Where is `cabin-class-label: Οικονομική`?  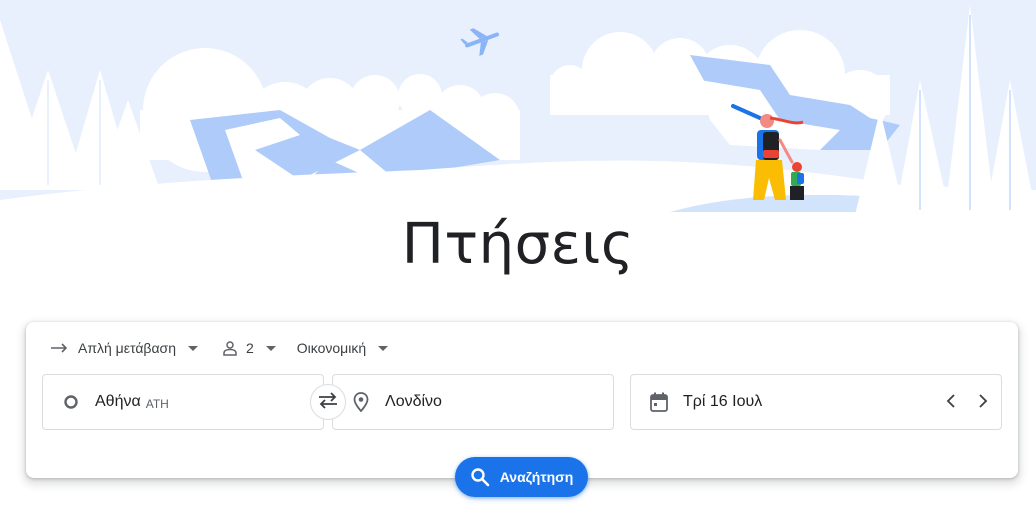
cabin-class-label: Οικονομική is located at coordinates (331, 348).